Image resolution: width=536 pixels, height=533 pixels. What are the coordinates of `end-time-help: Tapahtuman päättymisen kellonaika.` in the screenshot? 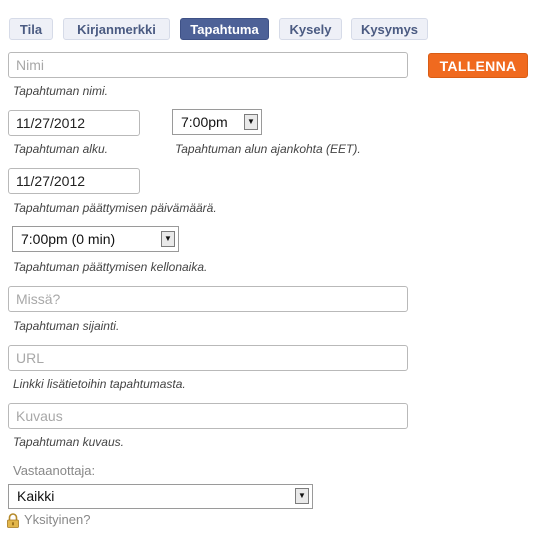 It's located at (110, 267).